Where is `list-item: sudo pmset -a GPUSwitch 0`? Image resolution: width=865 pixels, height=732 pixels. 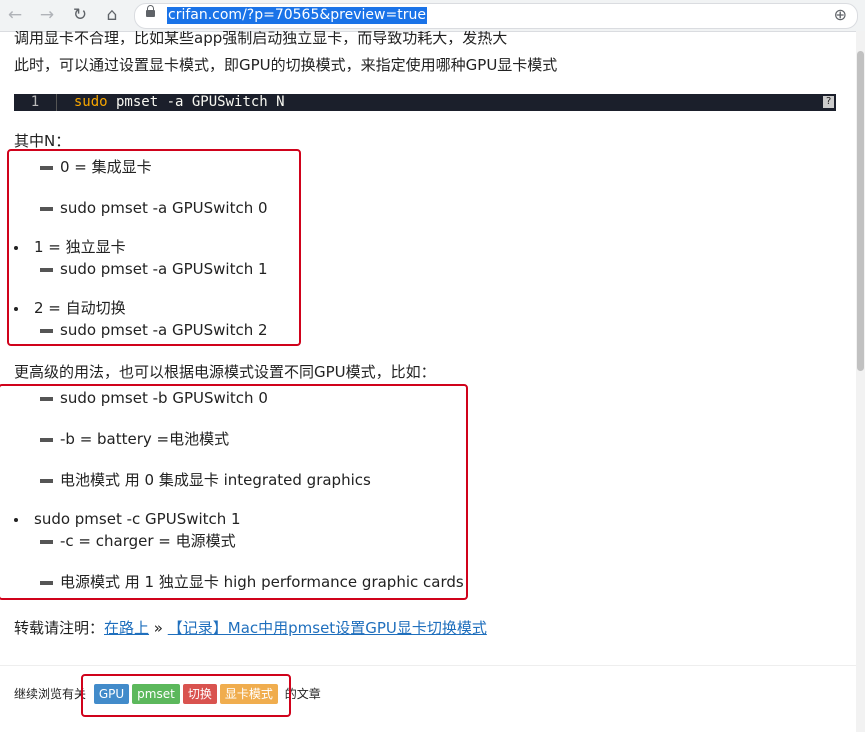 list-item: sudo pmset -a GPUSwitch 0 is located at coordinates (154, 208).